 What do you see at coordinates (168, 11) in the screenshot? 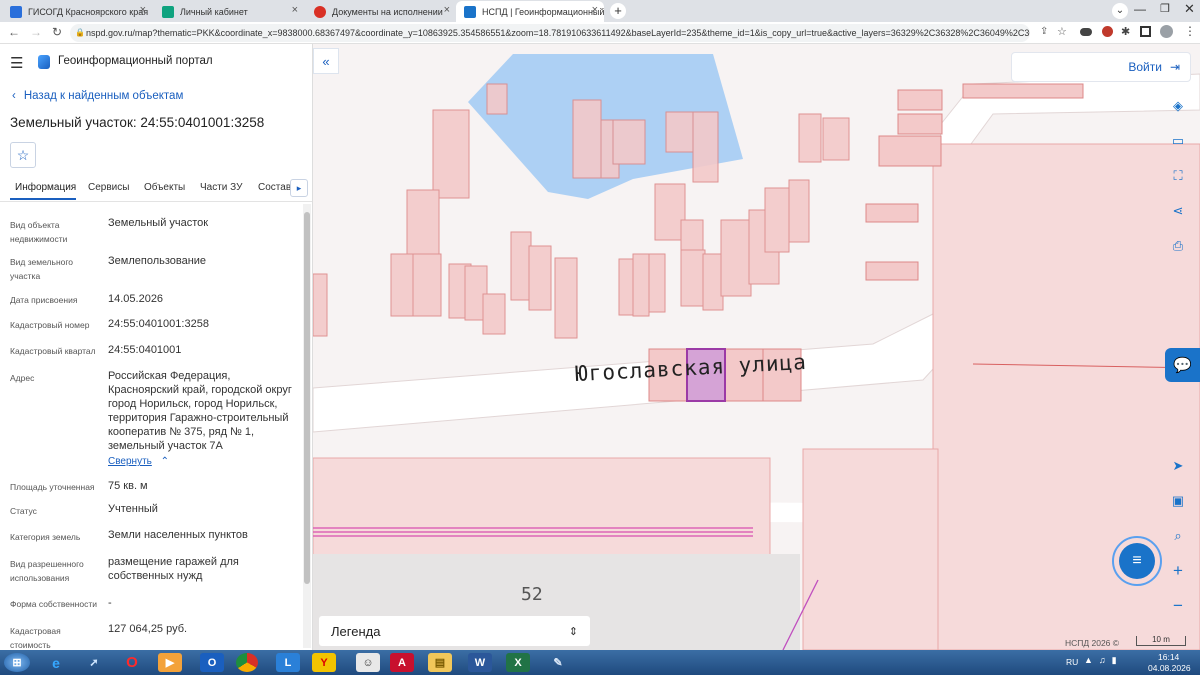
I see `lk-favicon-icon` at bounding box center [168, 11].